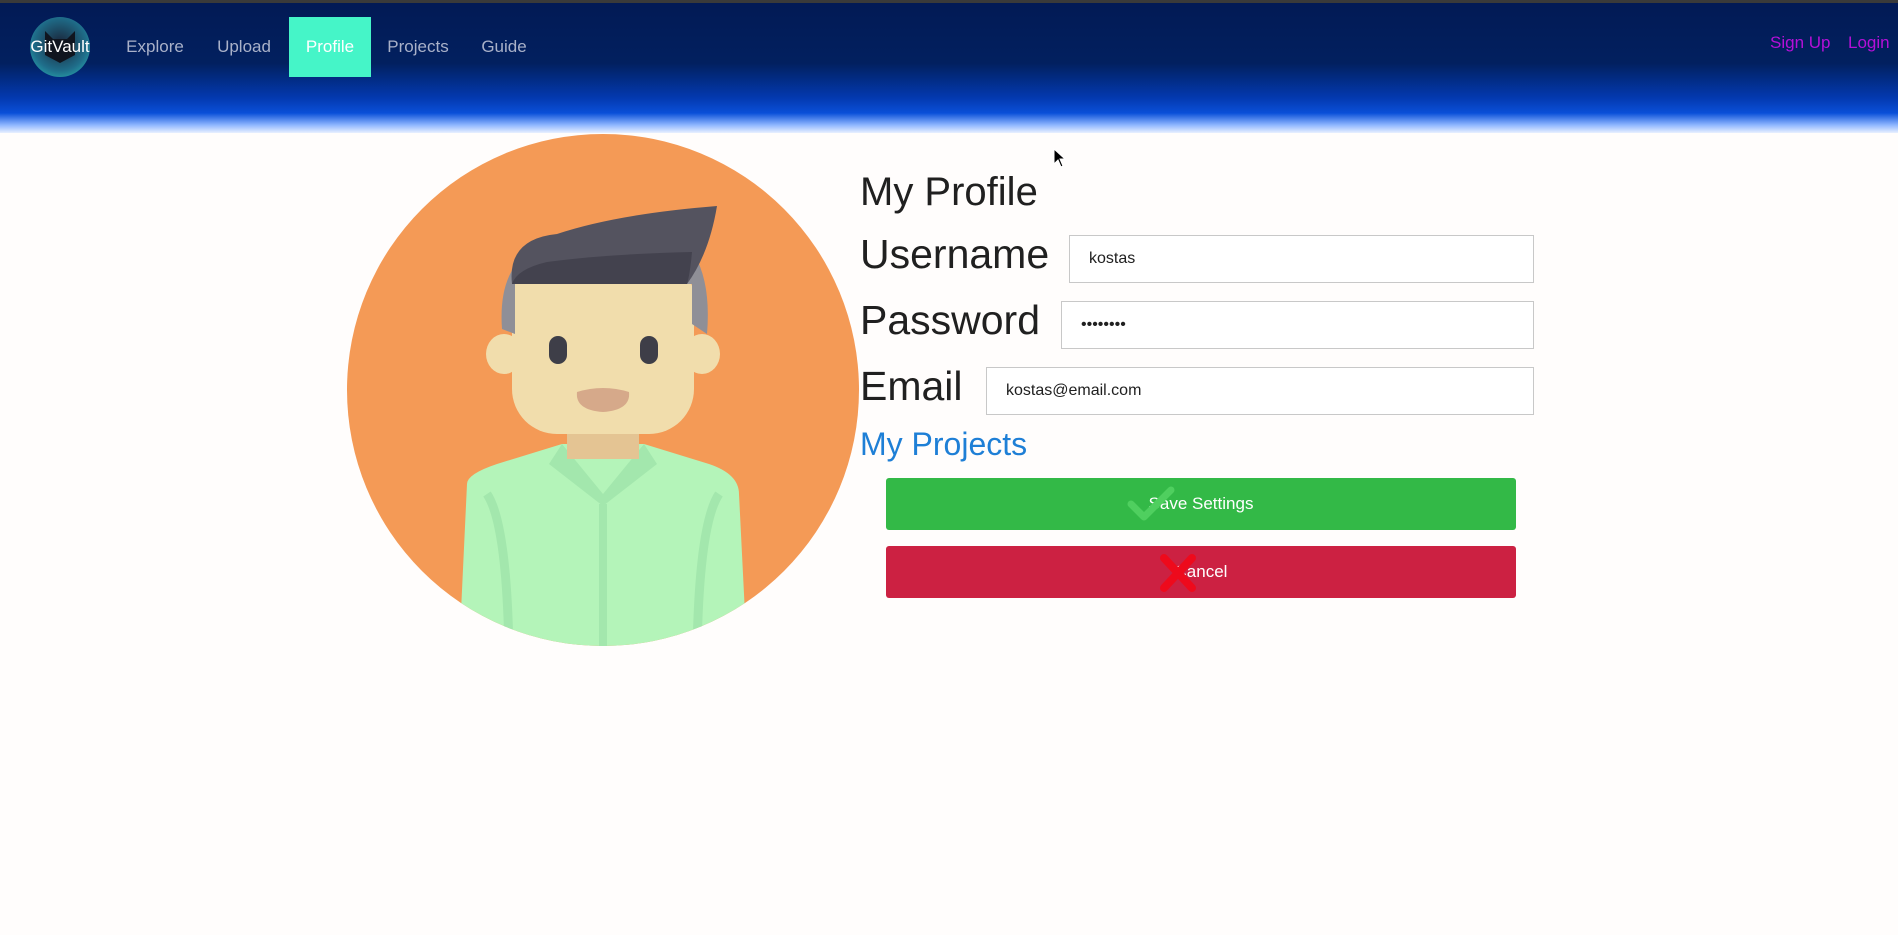 This screenshot has width=1898, height=935. What do you see at coordinates (1178, 573) in the screenshot?
I see `x-icon` at bounding box center [1178, 573].